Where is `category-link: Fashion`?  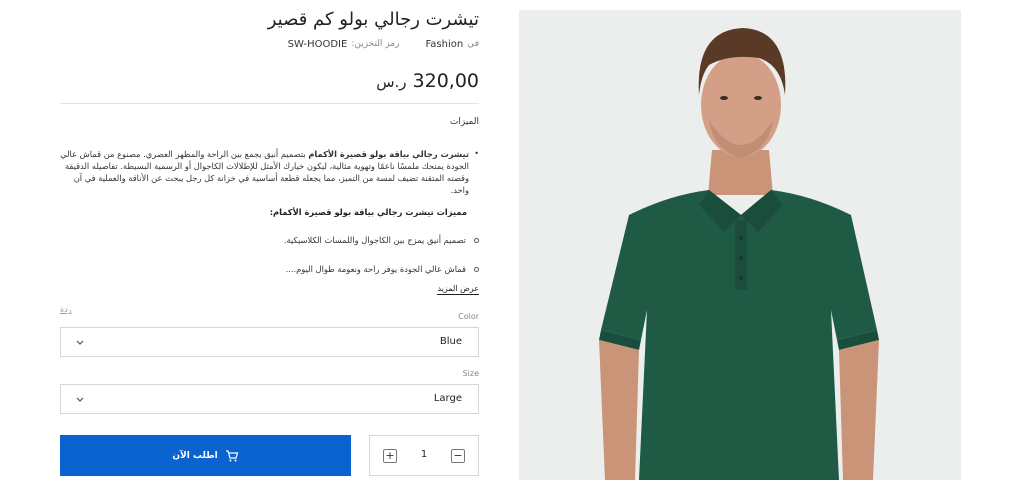
category-link: Fashion is located at coordinates (444, 44).